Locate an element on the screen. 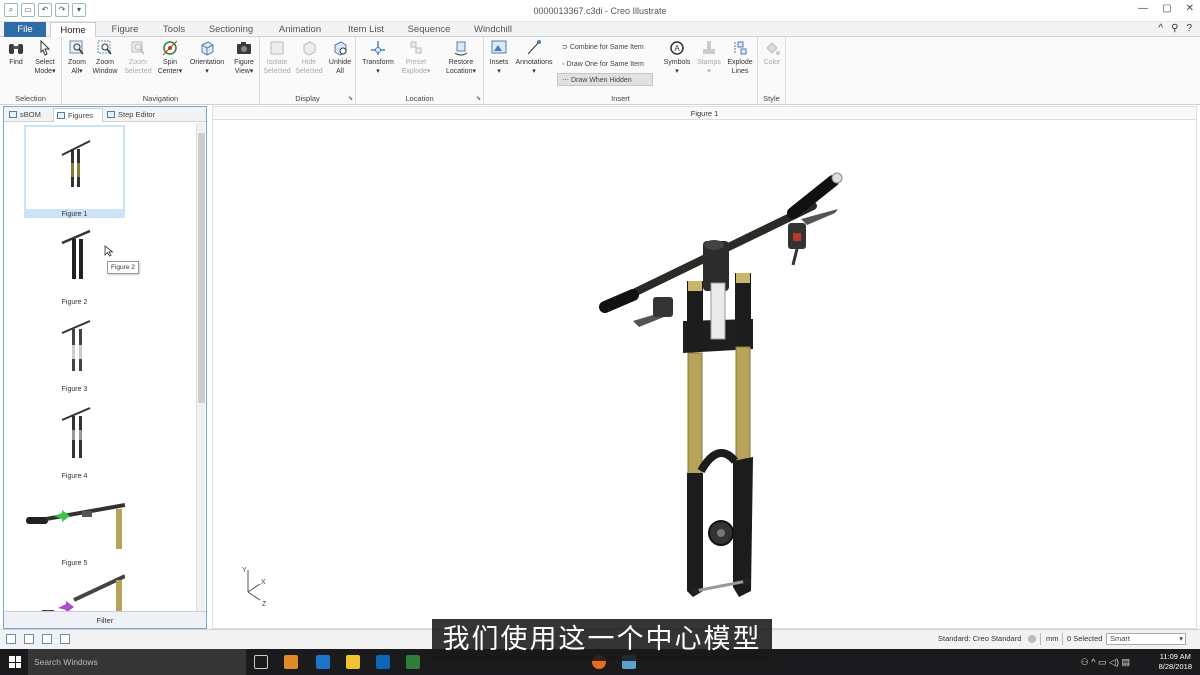  filter-bar: Filter is located at coordinates (105, 619).